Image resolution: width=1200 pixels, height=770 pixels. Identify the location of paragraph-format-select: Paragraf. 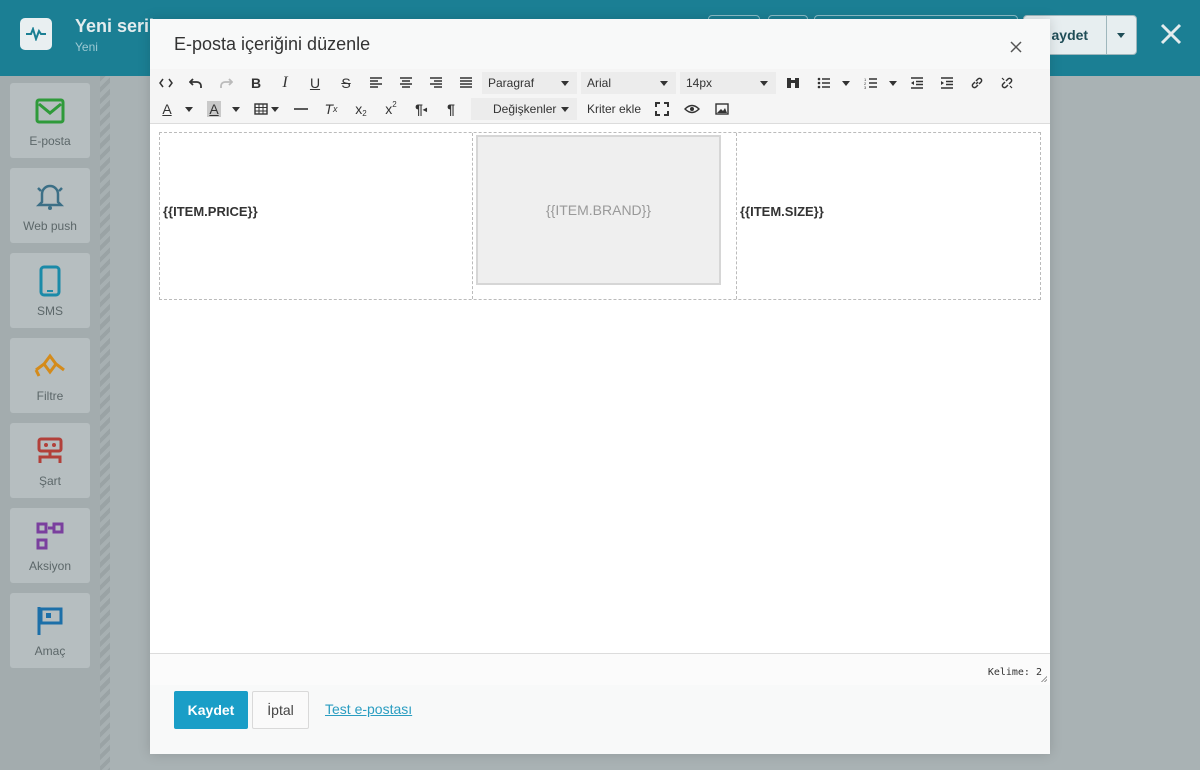
(529, 83).